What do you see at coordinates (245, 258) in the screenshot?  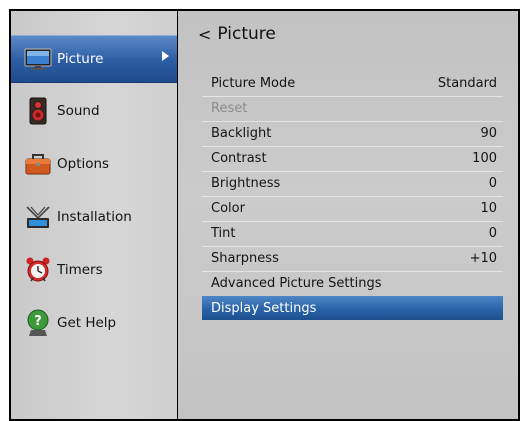 I see `setting-label: Sharpness` at bounding box center [245, 258].